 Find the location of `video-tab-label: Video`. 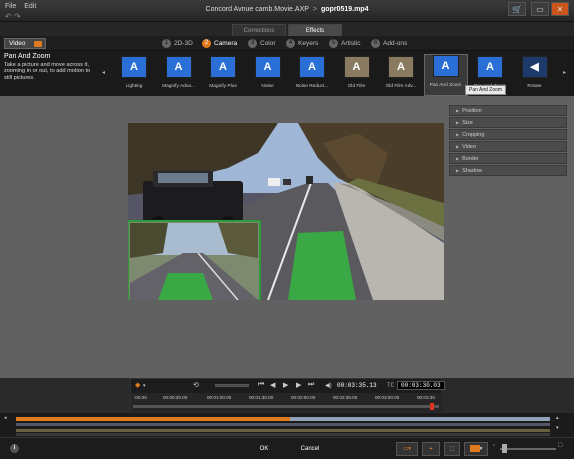

video-tab-label: Video is located at coordinates (17, 43).